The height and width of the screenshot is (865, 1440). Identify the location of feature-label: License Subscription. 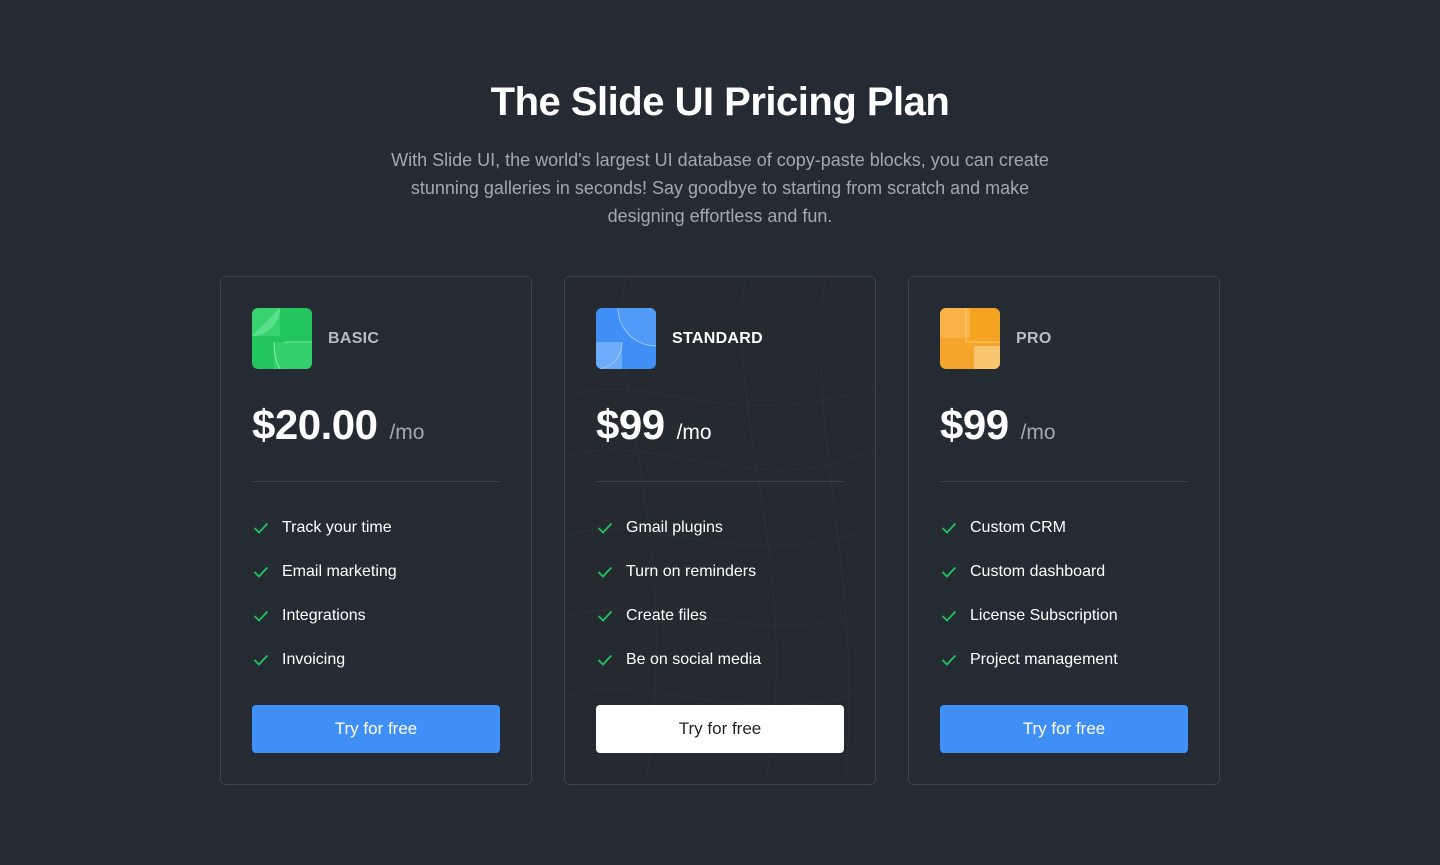
(1044, 615).